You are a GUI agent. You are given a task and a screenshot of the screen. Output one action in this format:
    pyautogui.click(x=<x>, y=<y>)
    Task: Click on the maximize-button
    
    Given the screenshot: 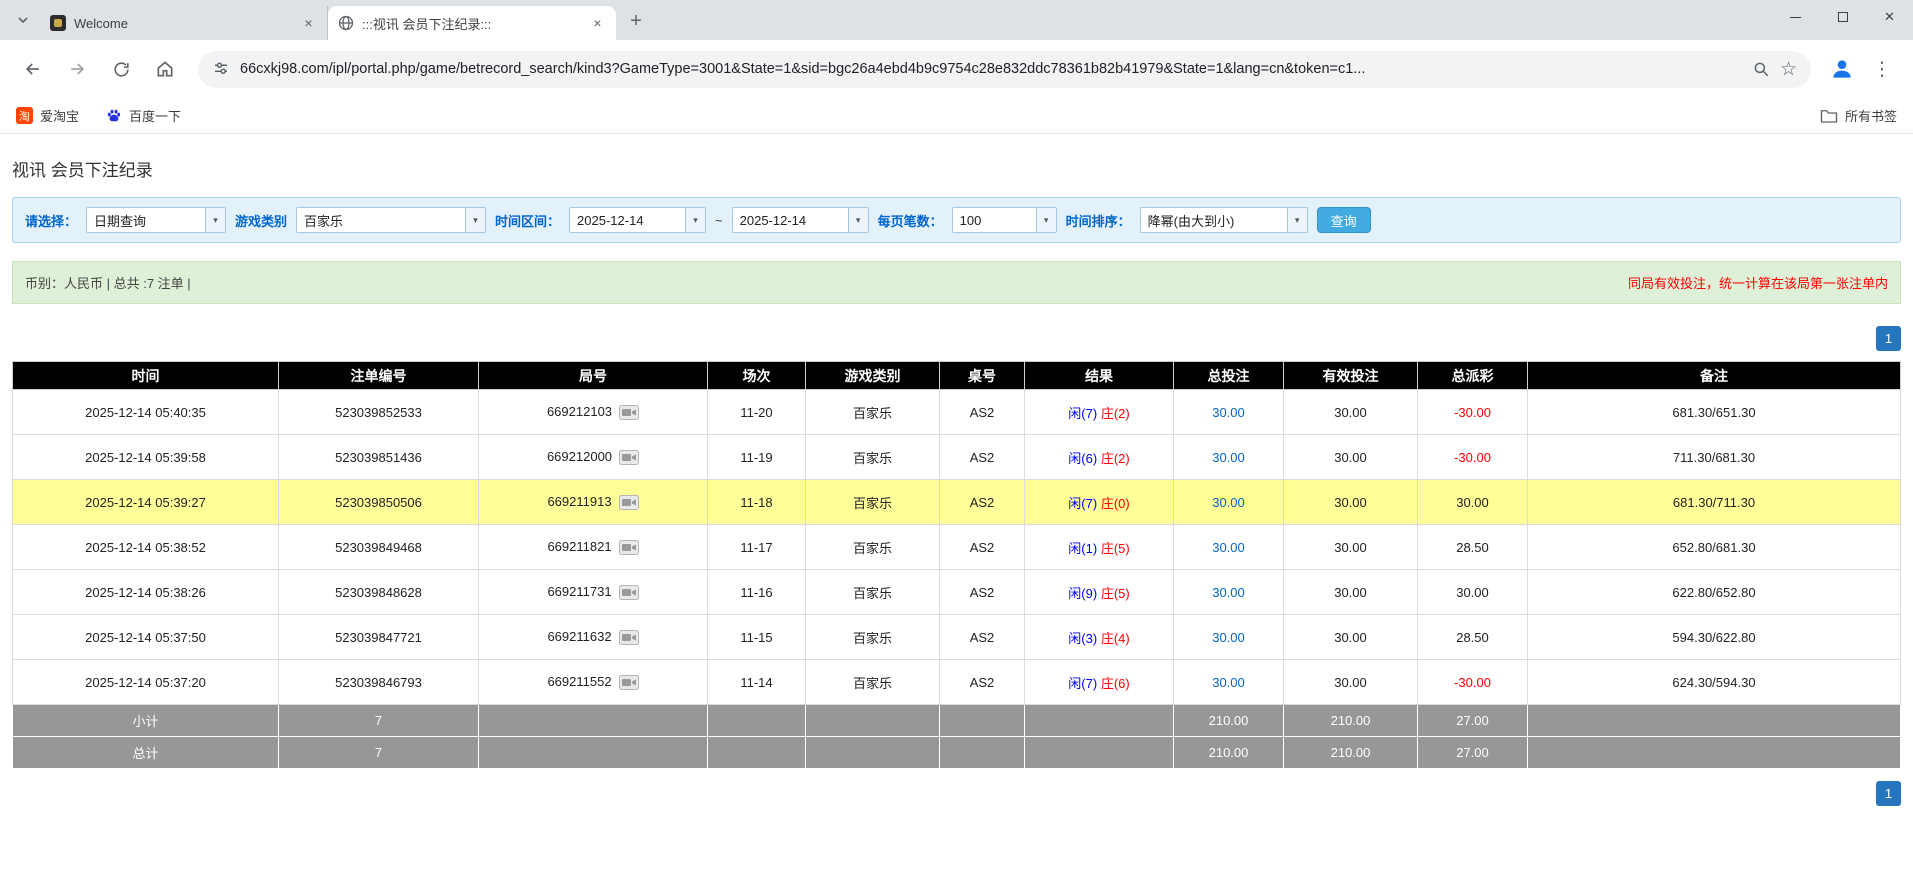 What is the action you would take?
    pyautogui.click(x=1842, y=17)
    